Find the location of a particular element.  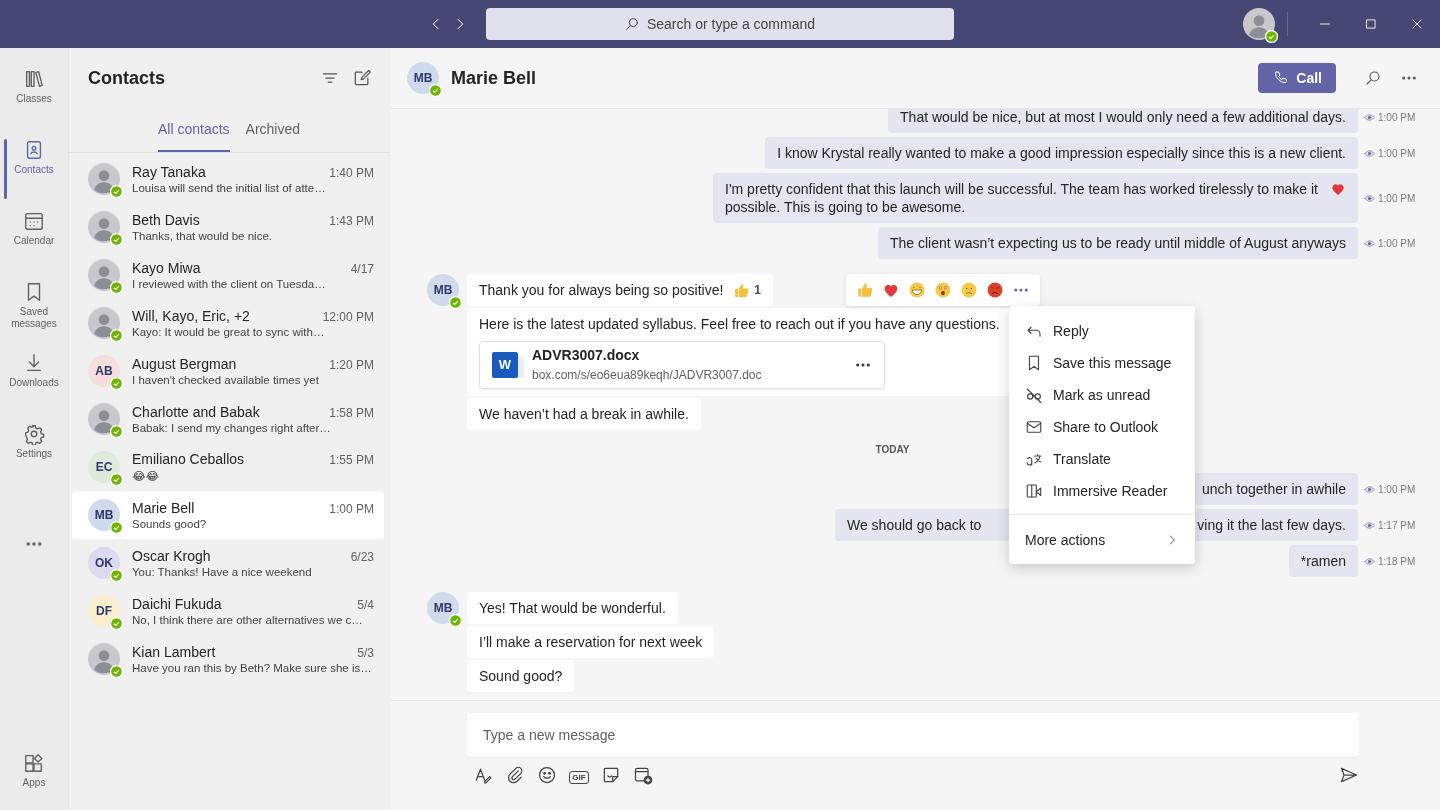

nav-item: Classes is located at coordinates (34, 103).